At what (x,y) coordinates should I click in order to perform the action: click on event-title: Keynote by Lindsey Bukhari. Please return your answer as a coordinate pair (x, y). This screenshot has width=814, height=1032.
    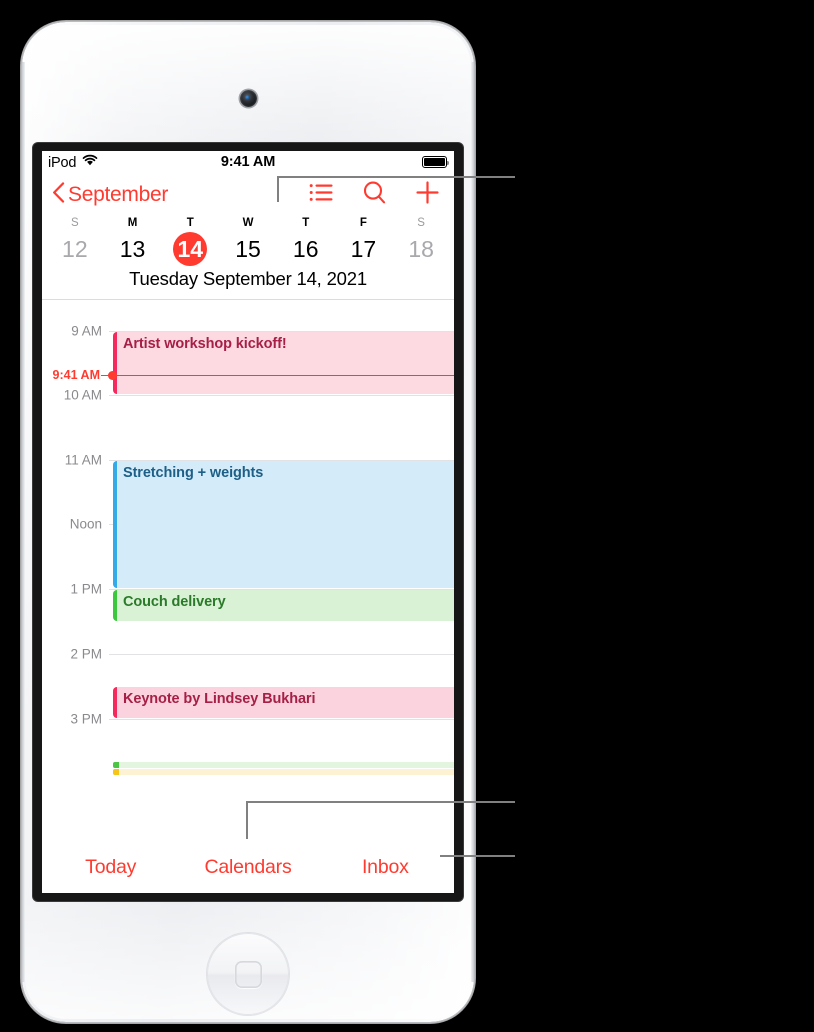
    Looking at the image, I should click on (219, 699).